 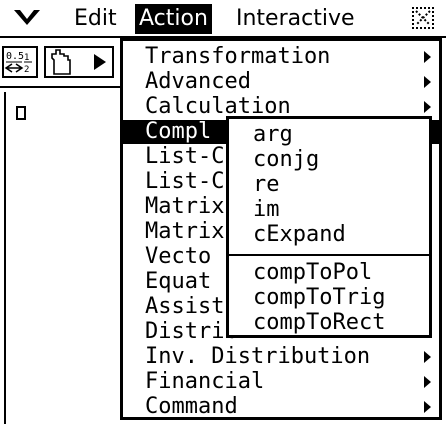 What do you see at coordinates (15, 56) in the screenshot?
I see `svg-text: 0.5` at bounding box center [15, 56].